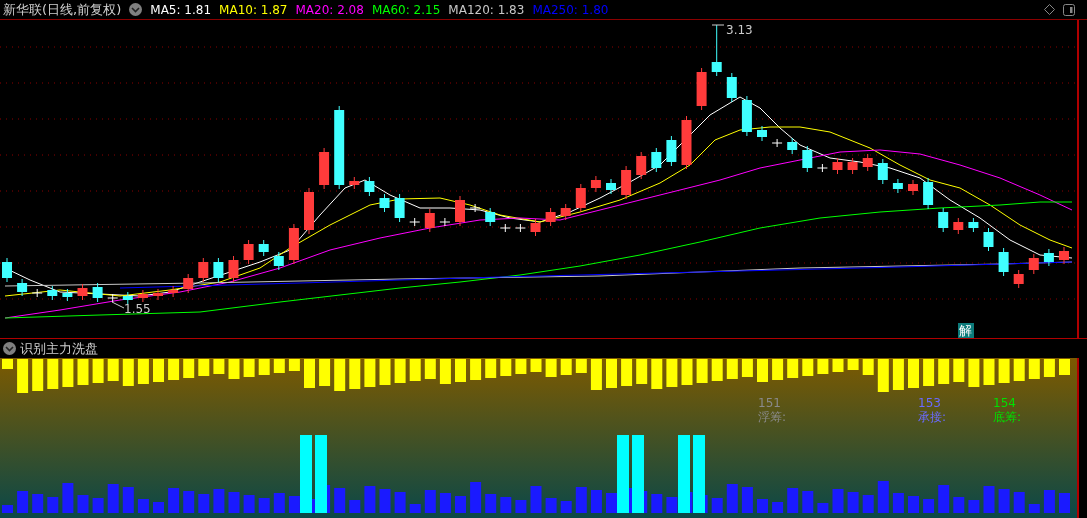 This screenshot has width=1087, height=518. What do you see at coordinates (486, 9) in the screenshot?
I see `moving-average-value: MA120: 1.83` at bounding box center [486, 9].